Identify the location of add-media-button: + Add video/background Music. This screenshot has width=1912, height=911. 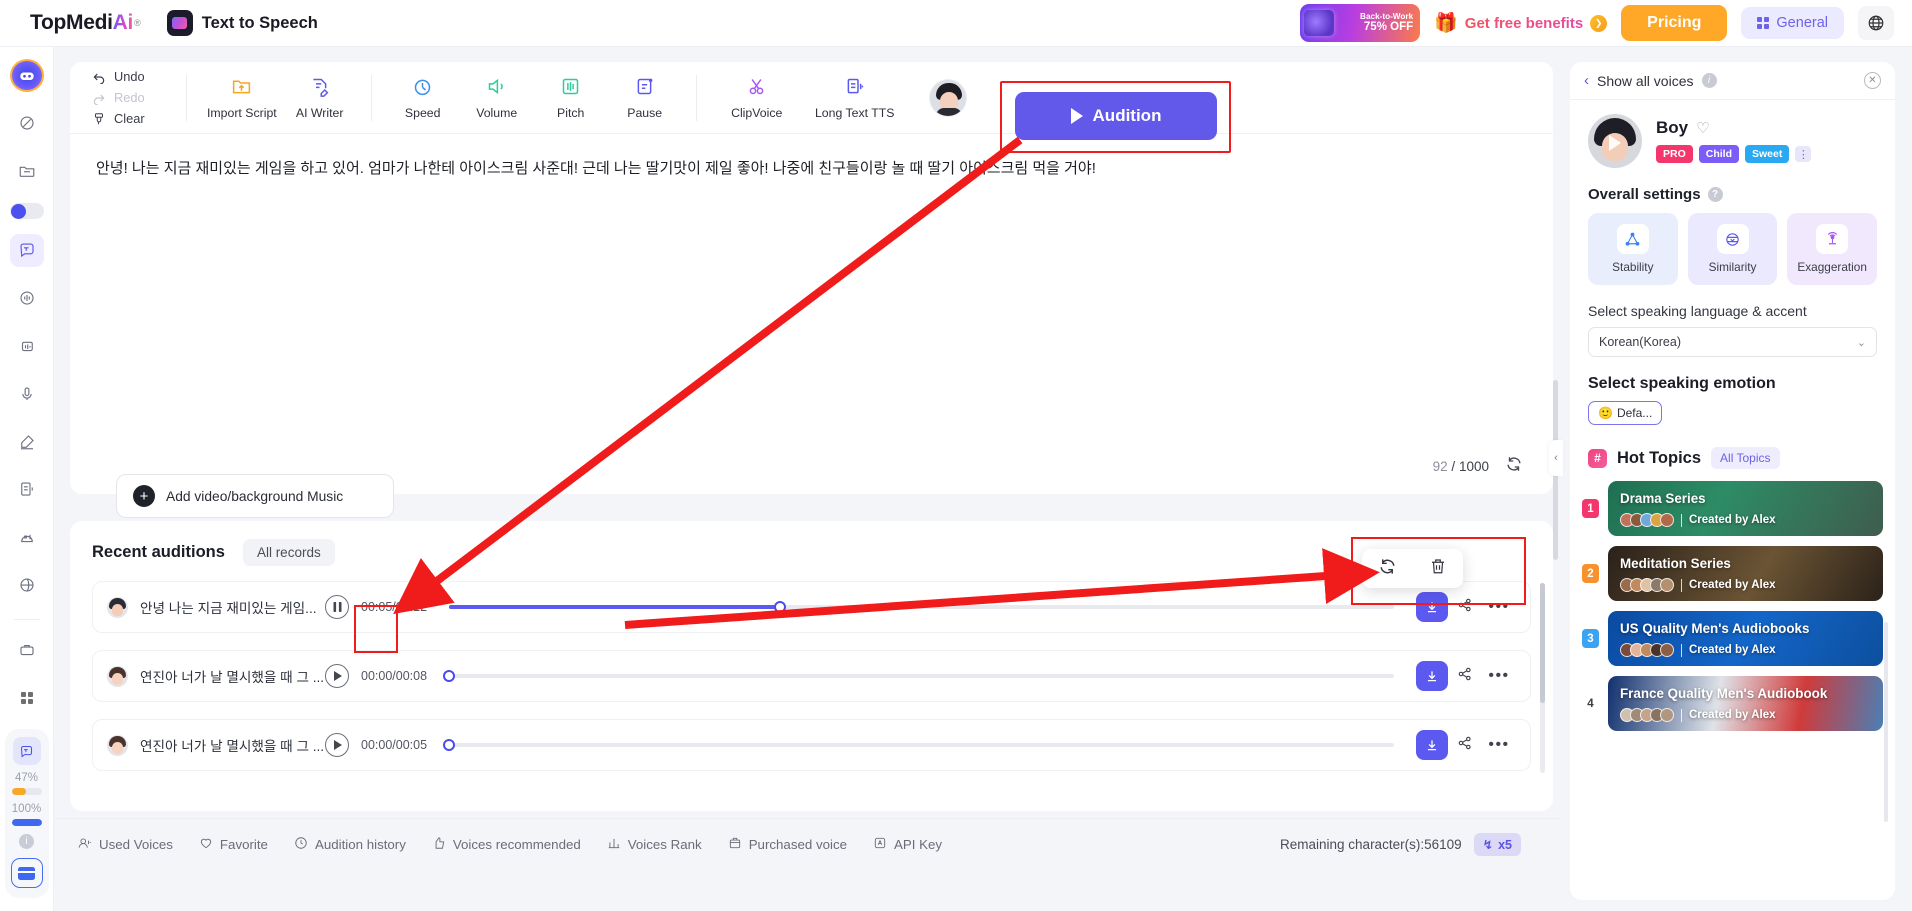
(255, 496).